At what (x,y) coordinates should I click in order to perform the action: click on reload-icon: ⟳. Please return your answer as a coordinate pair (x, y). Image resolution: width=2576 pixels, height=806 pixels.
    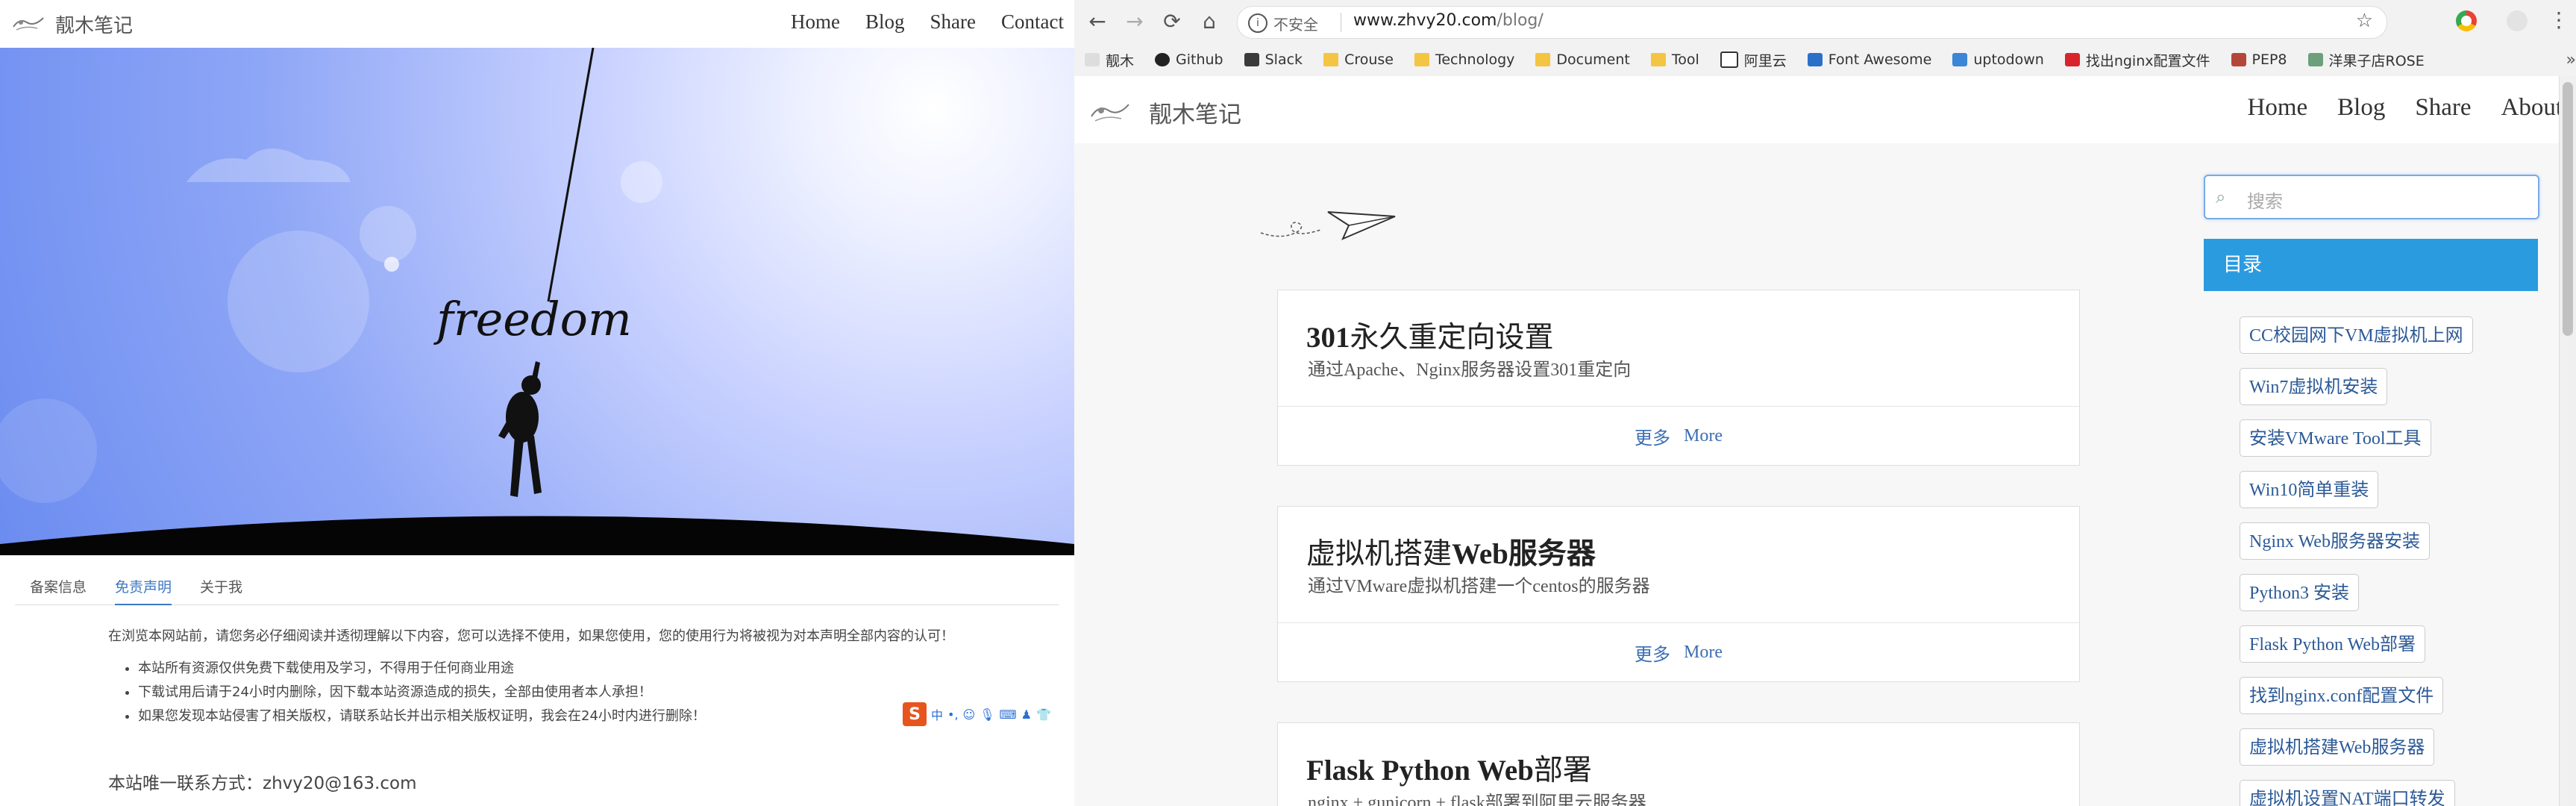
    Looking at the image, I should click on (1172, 21).